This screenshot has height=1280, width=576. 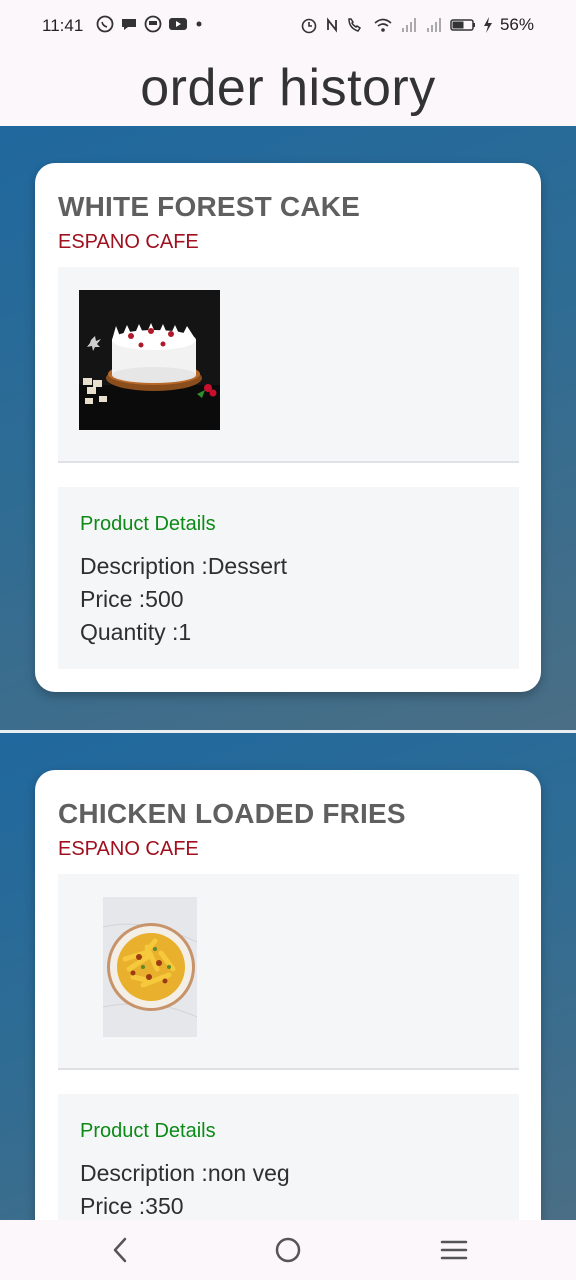 I want to click on home-icon, so click(x=288, y=1250).